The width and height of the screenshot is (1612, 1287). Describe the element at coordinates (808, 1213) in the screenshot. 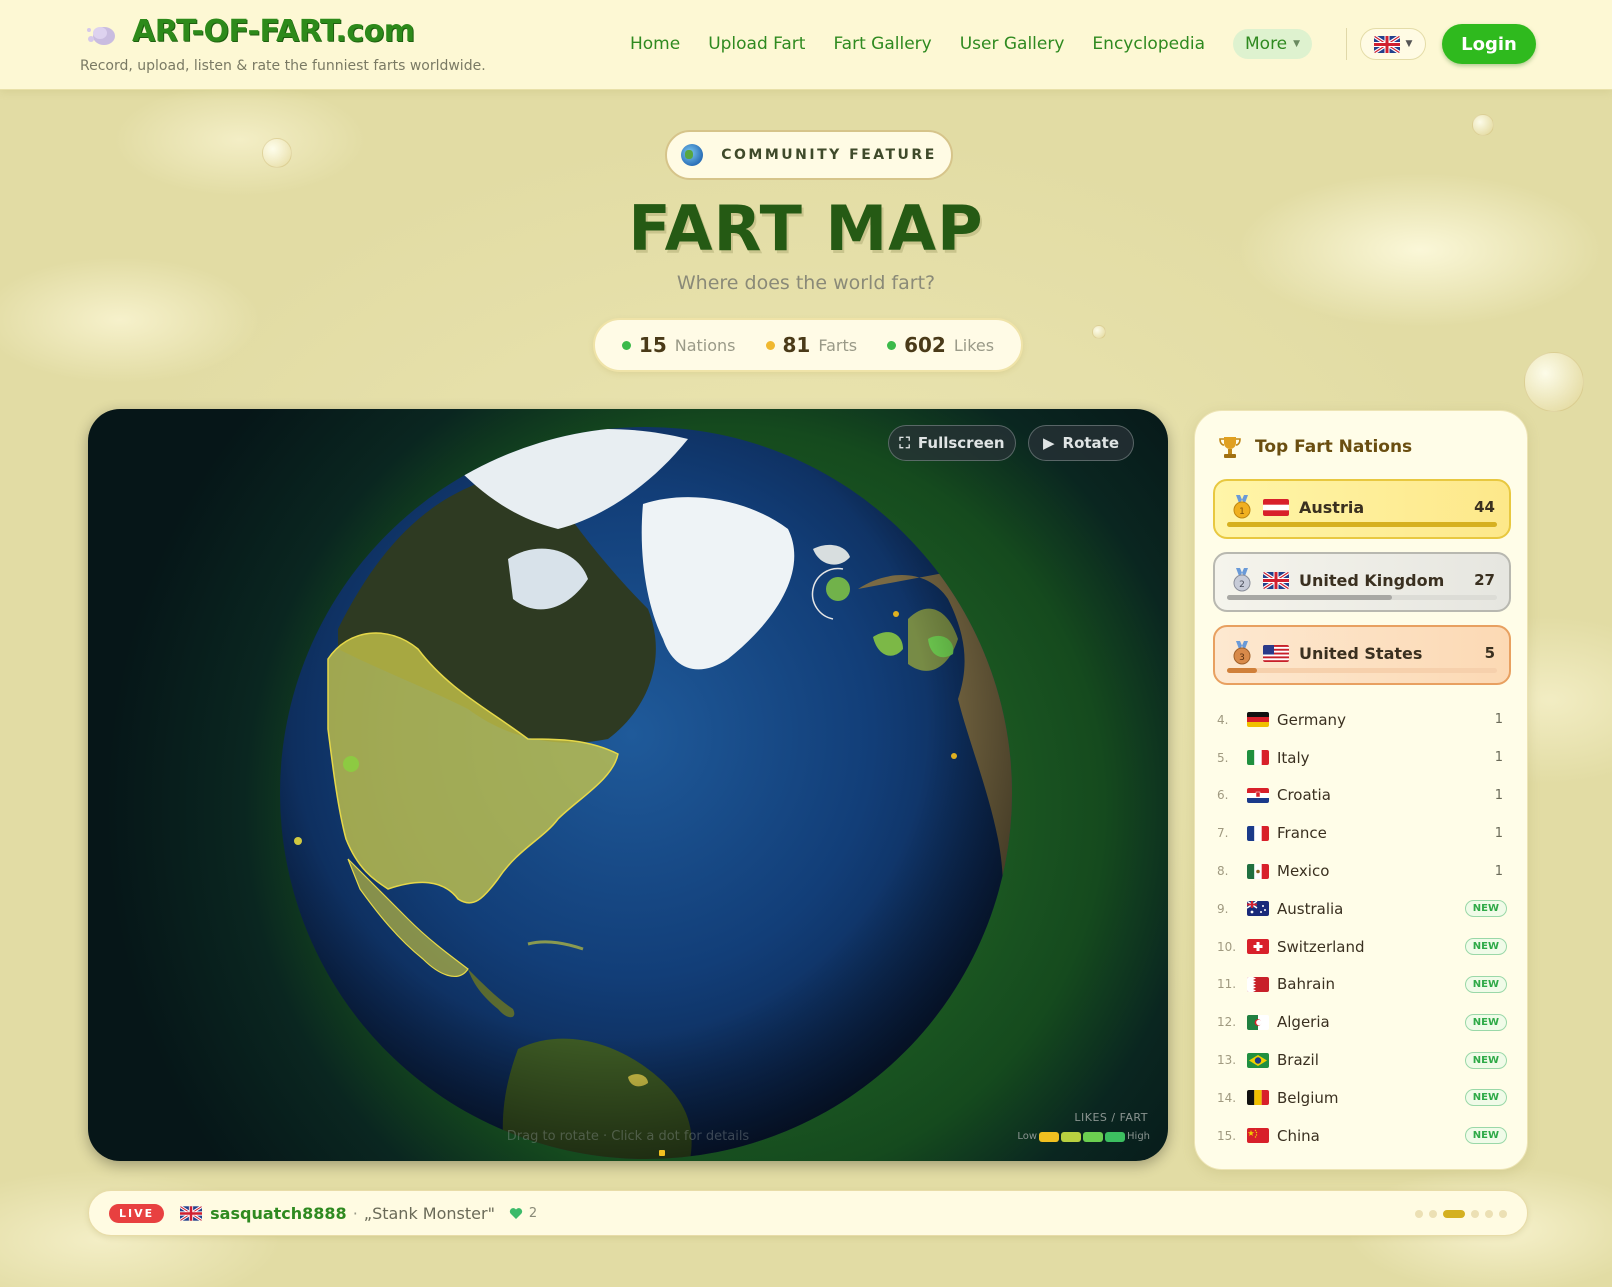

I see `live-ticker: LIVE sasquatch8888 · „Stank Monster" 2` at that location.